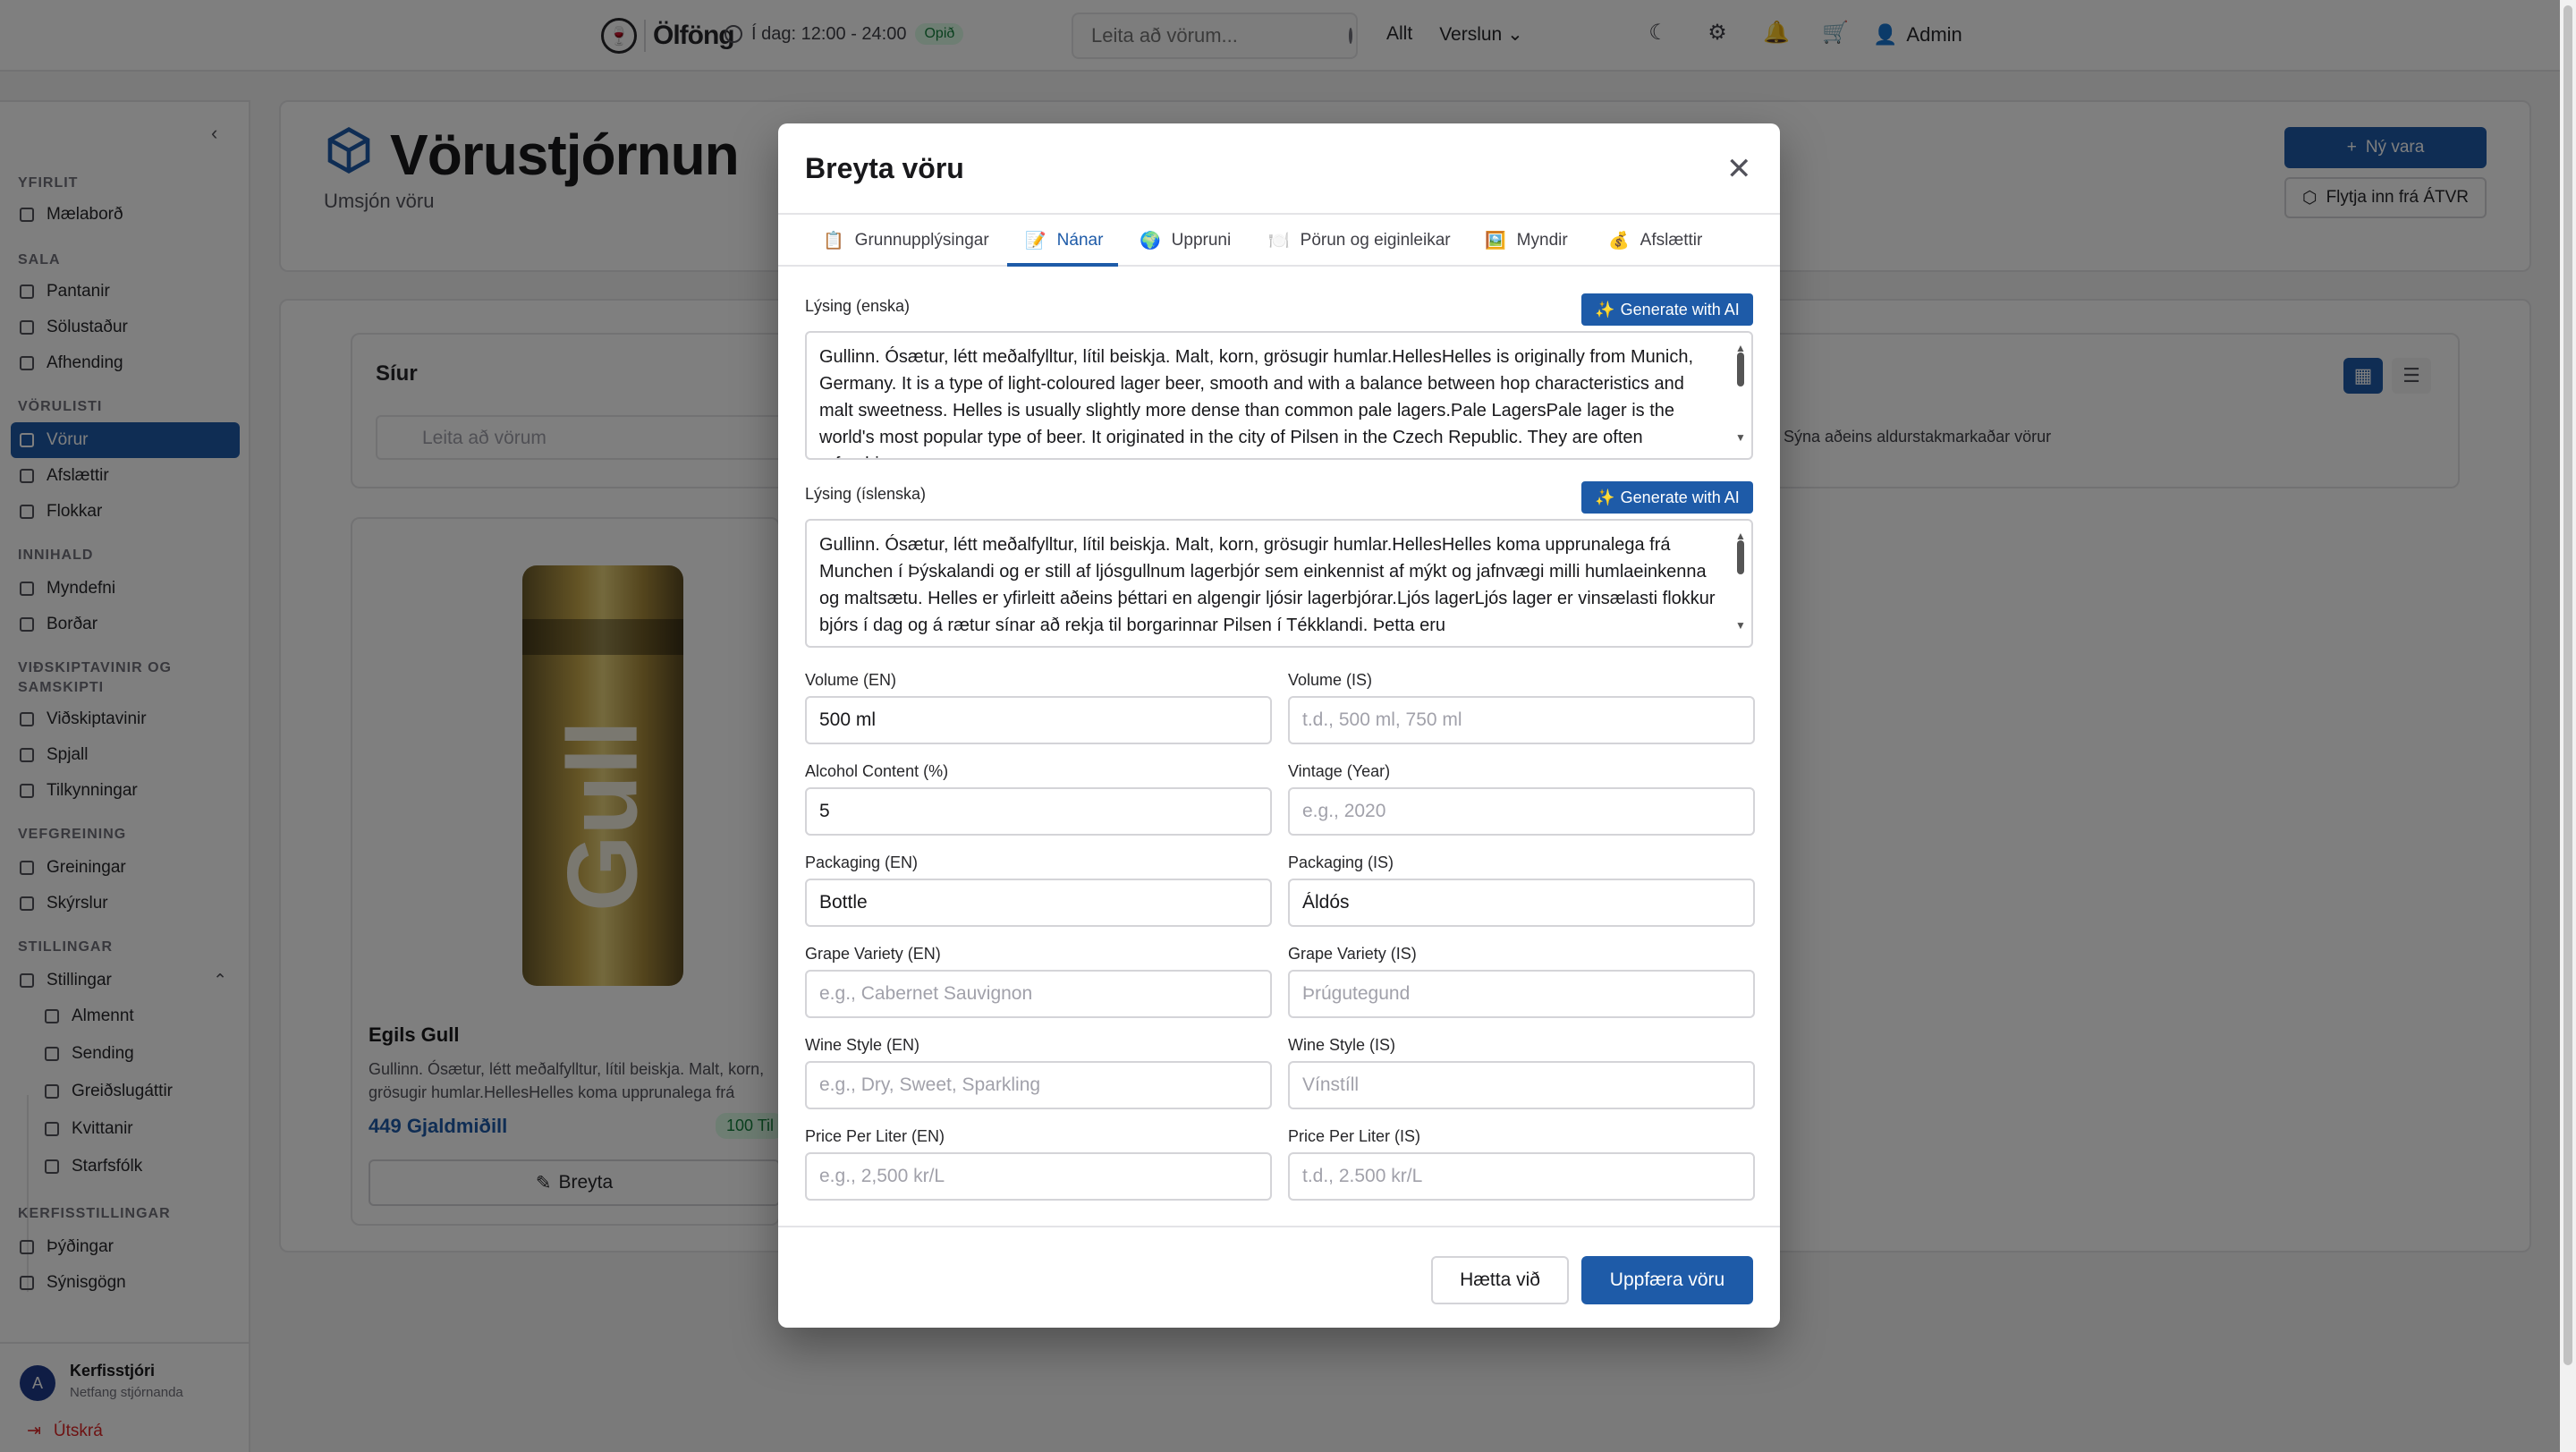 The width and height of the screenshot is (2576, 1452). I want to click on generate-ai-en-button: ✨ Generate with AI, so click(1667, 309).